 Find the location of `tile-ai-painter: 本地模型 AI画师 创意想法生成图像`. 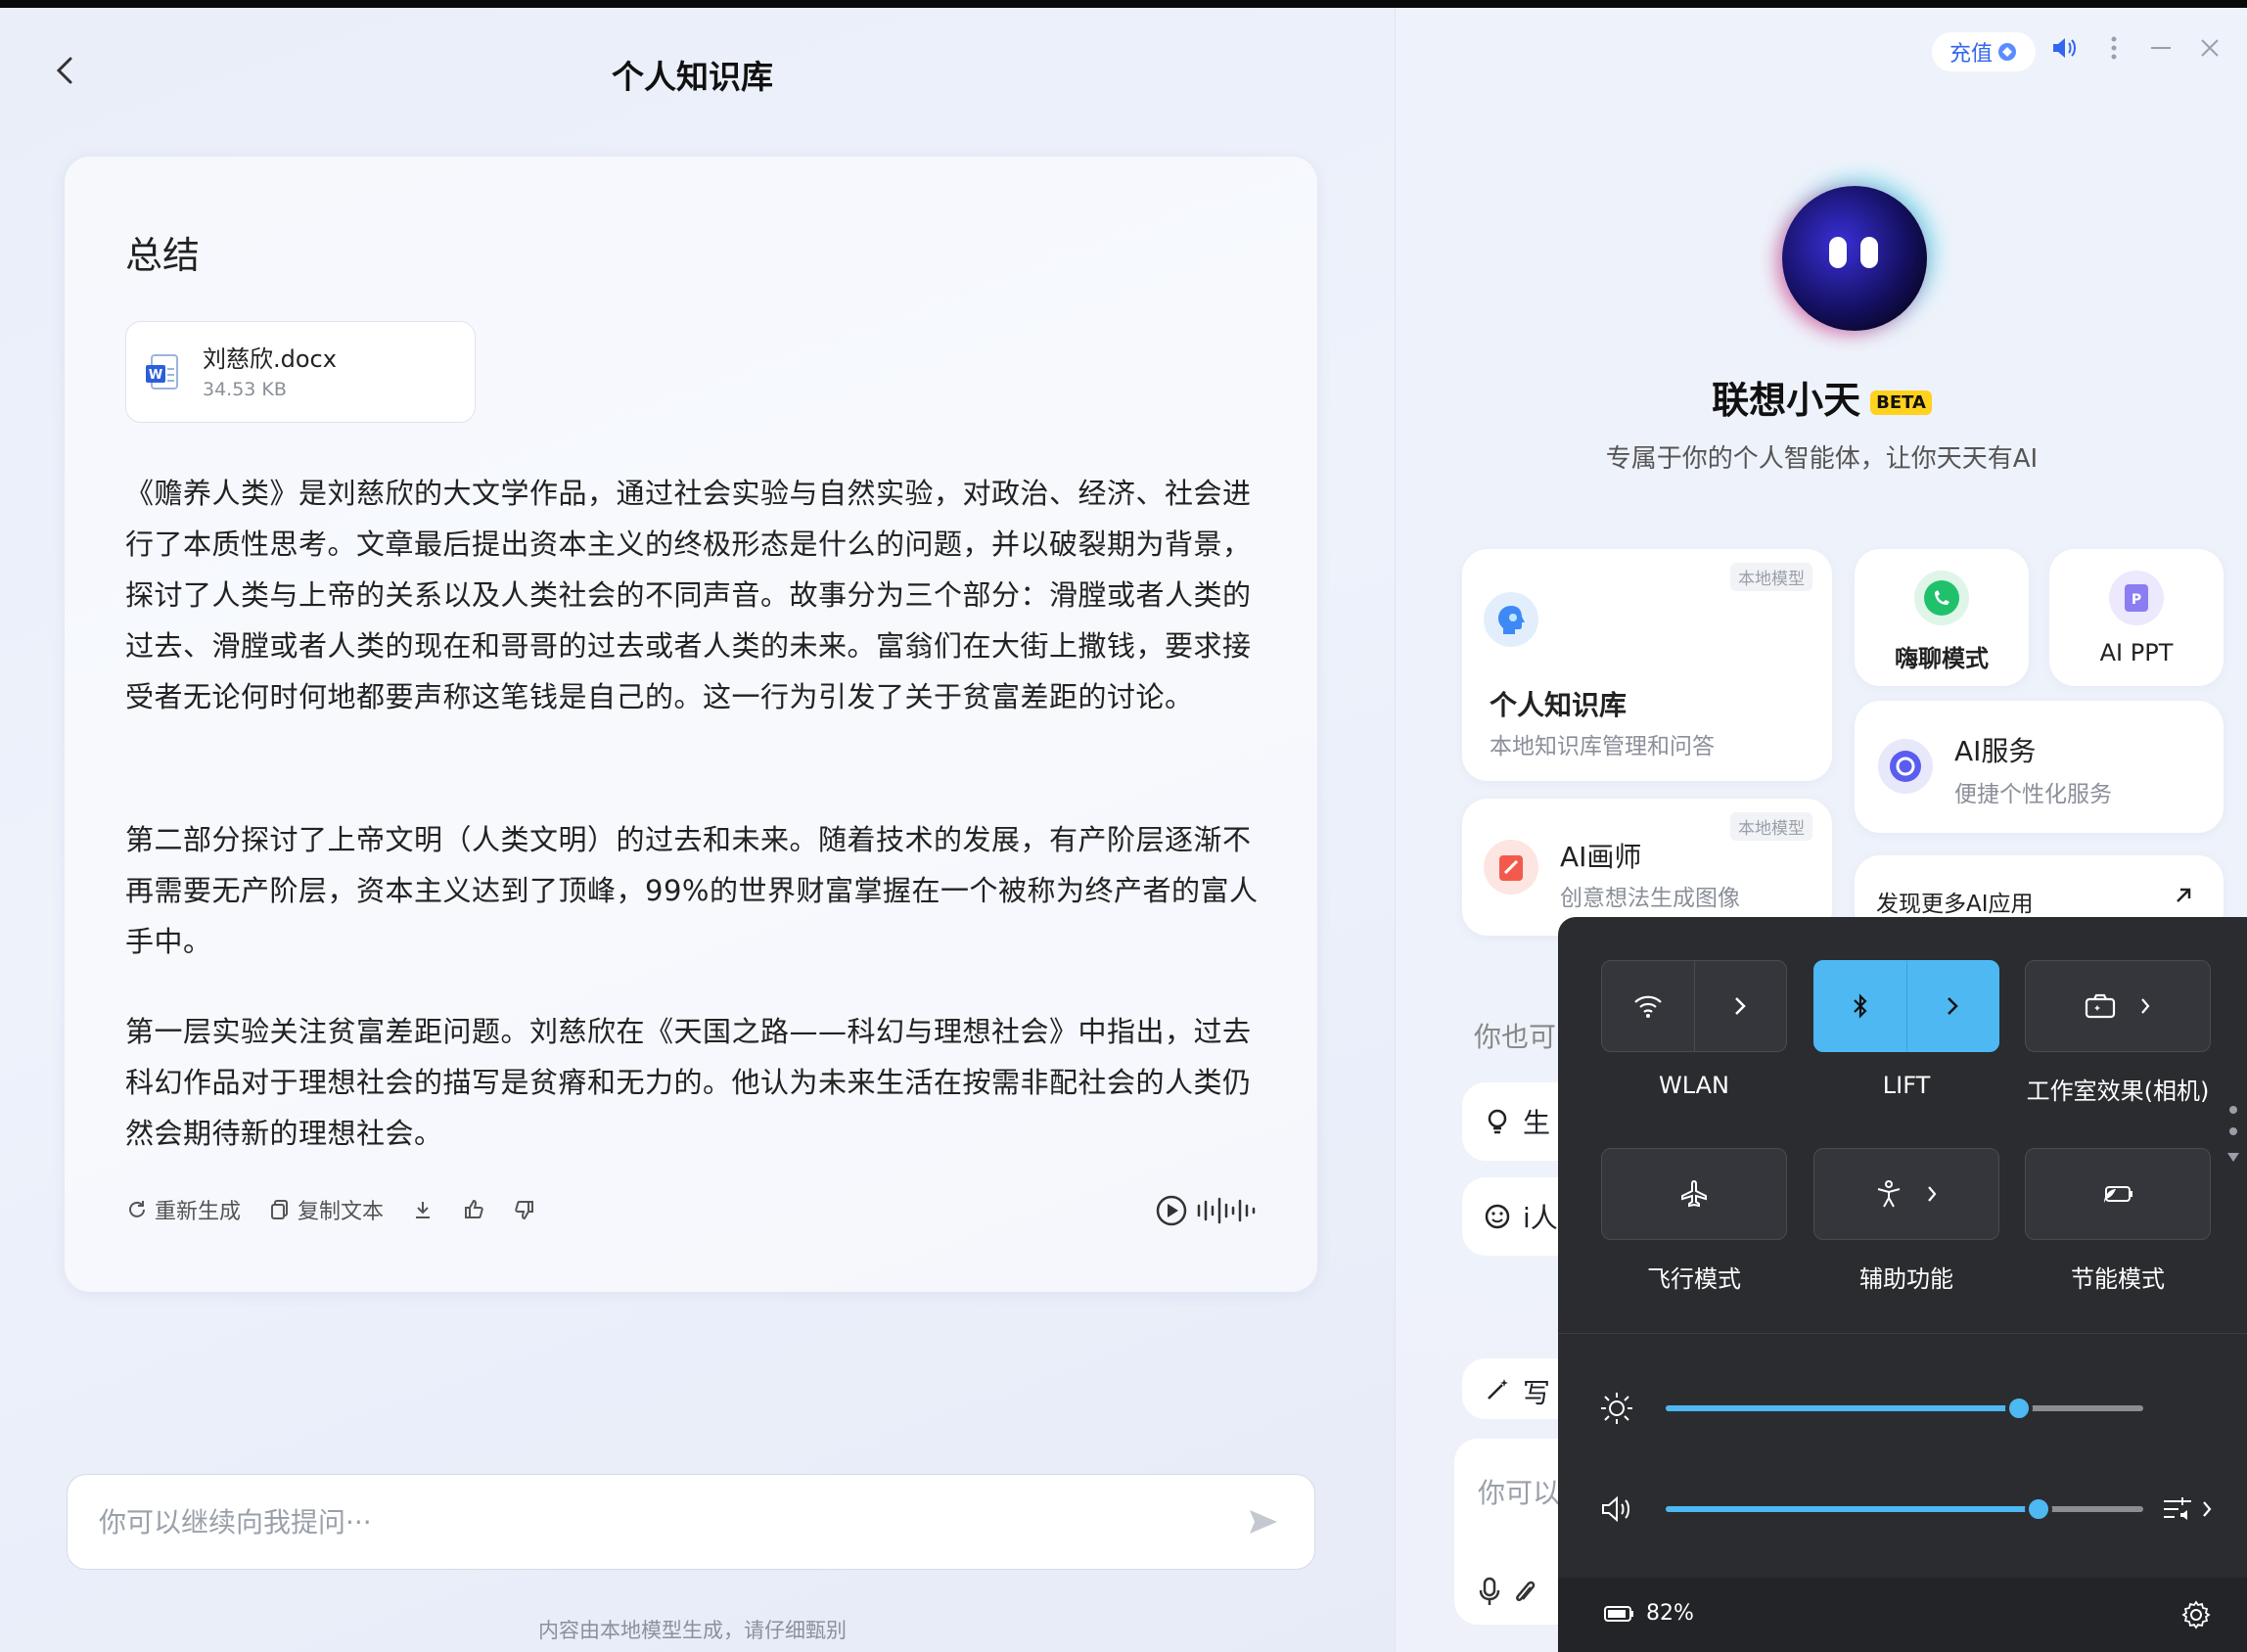

tile-ai-painter: 本地模型 AI画师 创意想法生成图像 is located at coordinates (1647, 867).